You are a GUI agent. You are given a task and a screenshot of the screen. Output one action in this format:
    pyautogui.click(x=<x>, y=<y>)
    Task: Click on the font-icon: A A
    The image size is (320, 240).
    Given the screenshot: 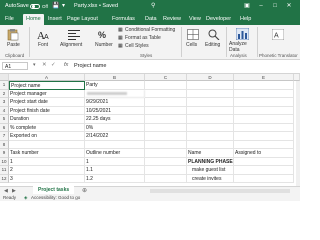 What is the action you would take?
    pyautogui.click(x=44, y=35)
    